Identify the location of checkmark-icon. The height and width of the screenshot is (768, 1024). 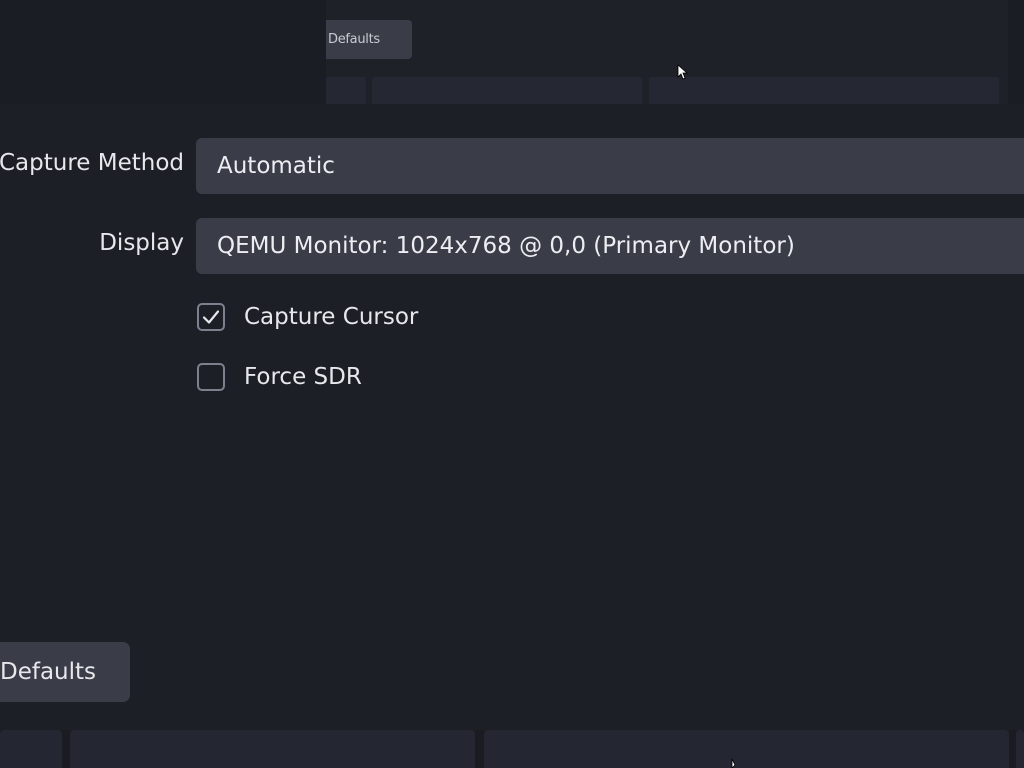
(211, 317).